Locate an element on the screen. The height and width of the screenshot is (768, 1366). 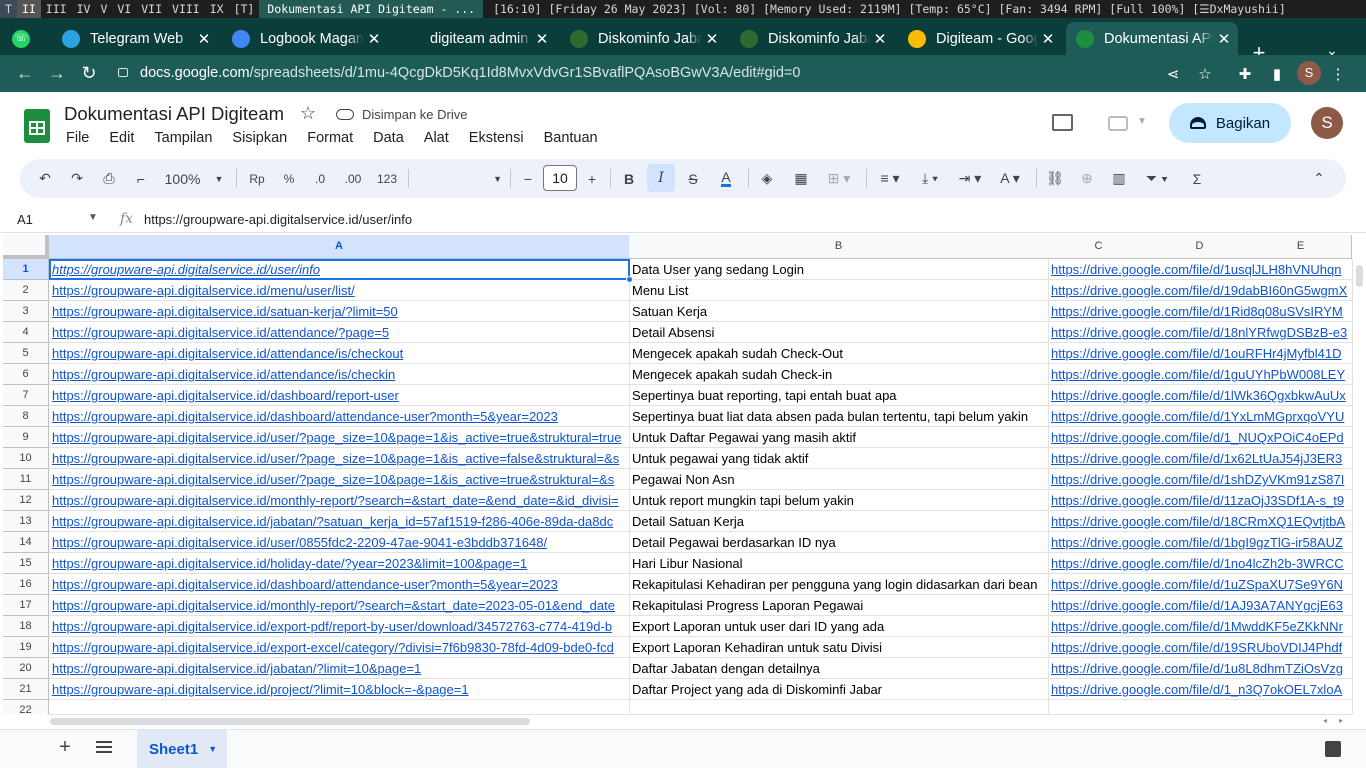
account-avatar: S is located at coordinates (1327, 123).